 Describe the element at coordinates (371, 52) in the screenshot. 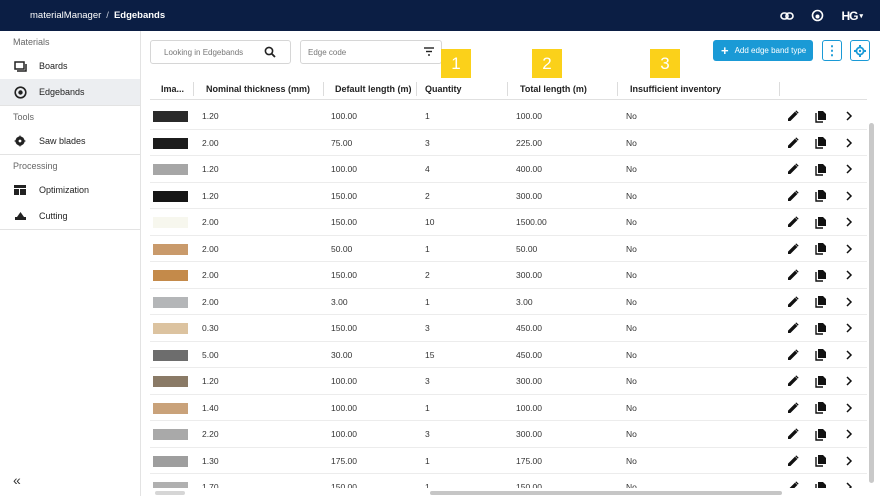

I see `edge-code-filter: Edge code` at that location.